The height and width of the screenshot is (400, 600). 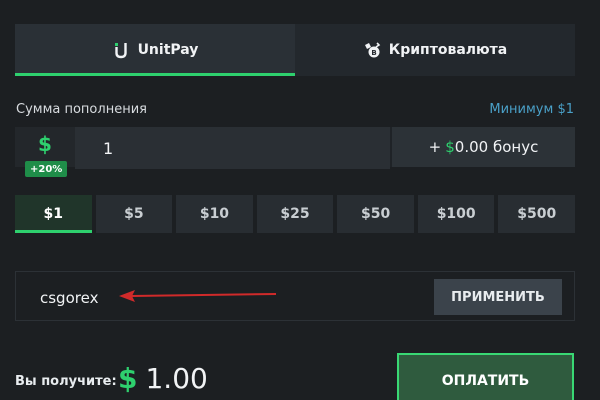 I want to click on preset-50: $50, so click(x=375, y=214).